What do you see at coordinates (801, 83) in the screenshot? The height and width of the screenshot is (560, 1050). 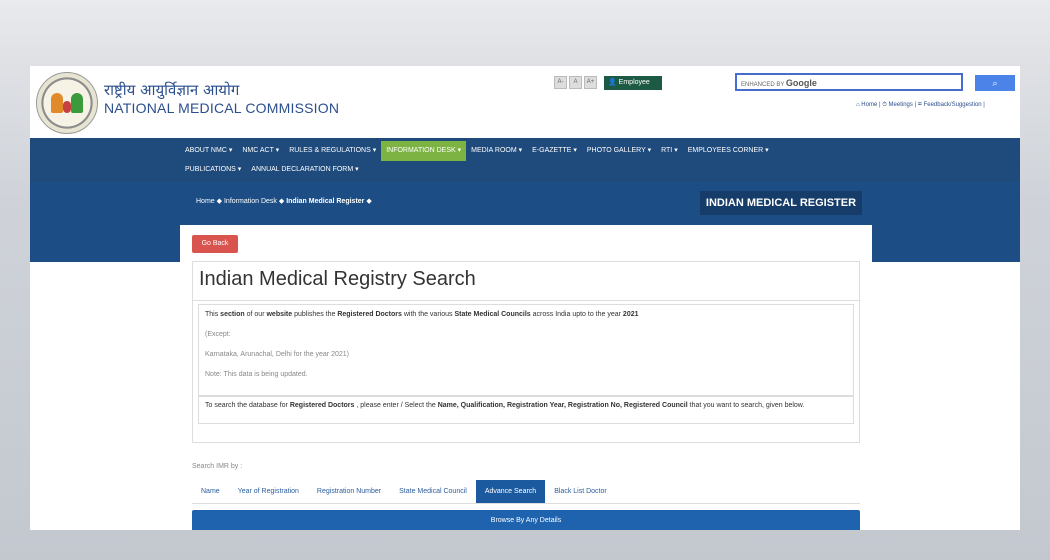 I see `search-brand: Google` at bounding box center [801, 83].